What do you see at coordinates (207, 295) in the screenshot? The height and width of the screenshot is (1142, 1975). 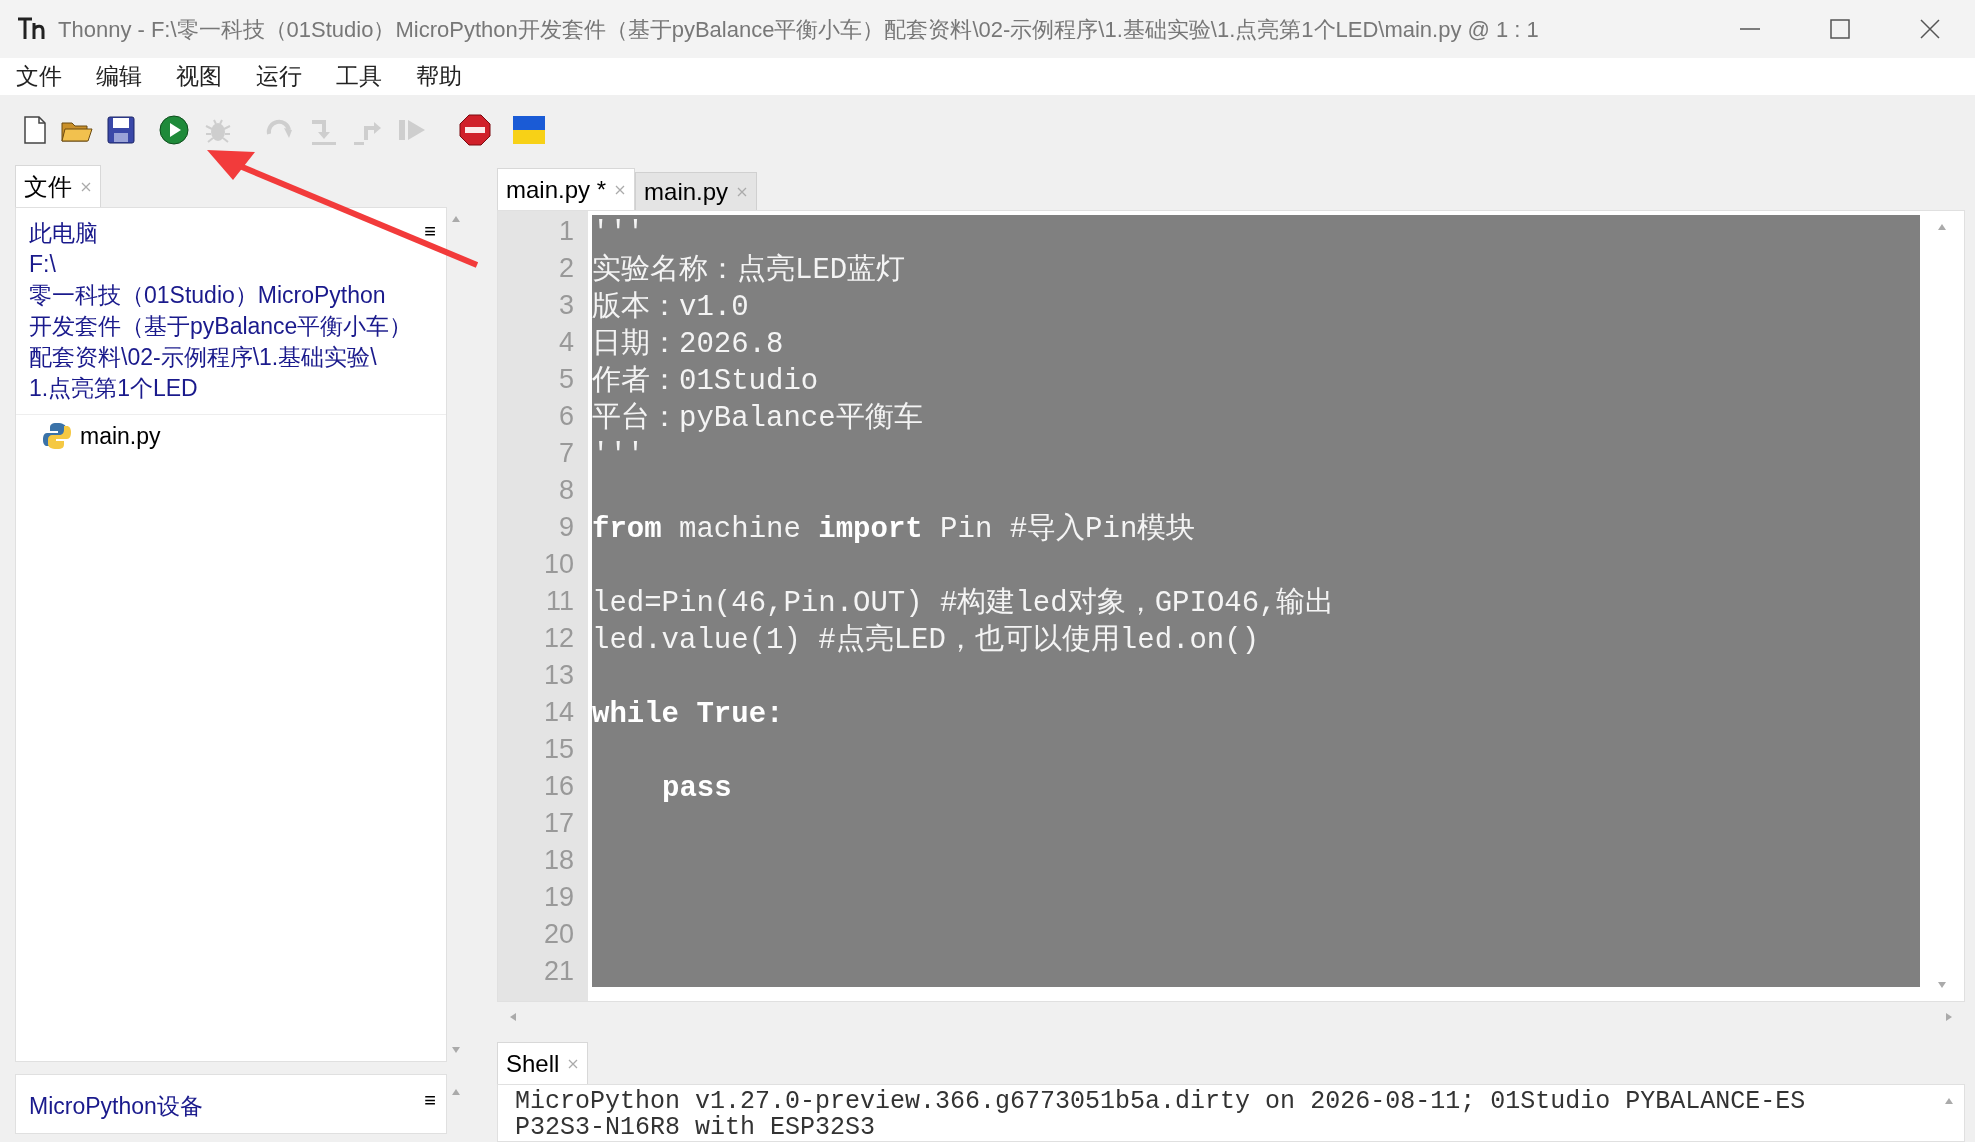 I see `path-segment: 零一科技（01Studio）MicroPython` at bounding box center [207, 295].